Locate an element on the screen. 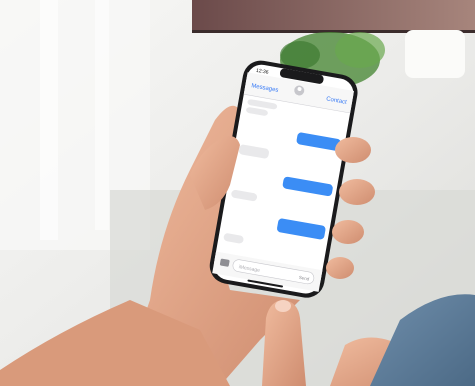 Image resolution: width=475 pixels, height=386 pixels. dark-object-top-right is located at coordinates (333, 16).